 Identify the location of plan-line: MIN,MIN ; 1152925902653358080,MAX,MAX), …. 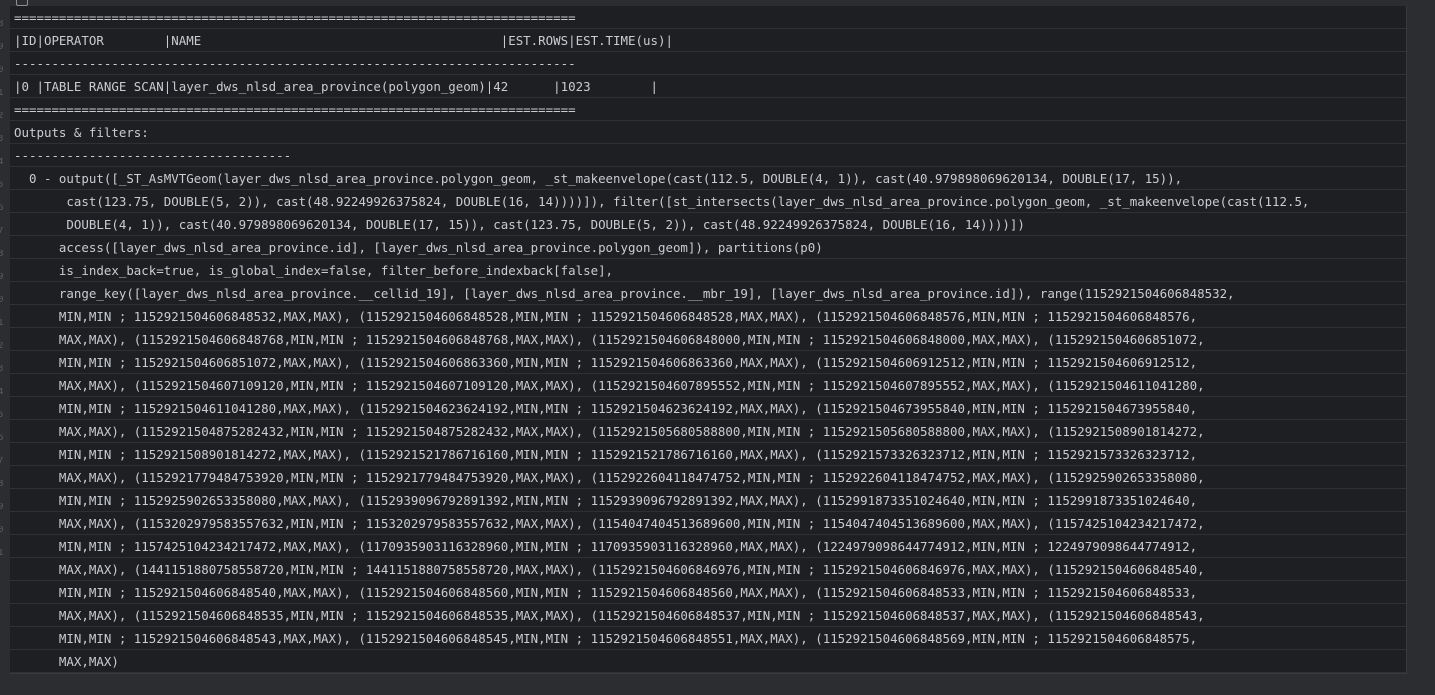
(708, 500).